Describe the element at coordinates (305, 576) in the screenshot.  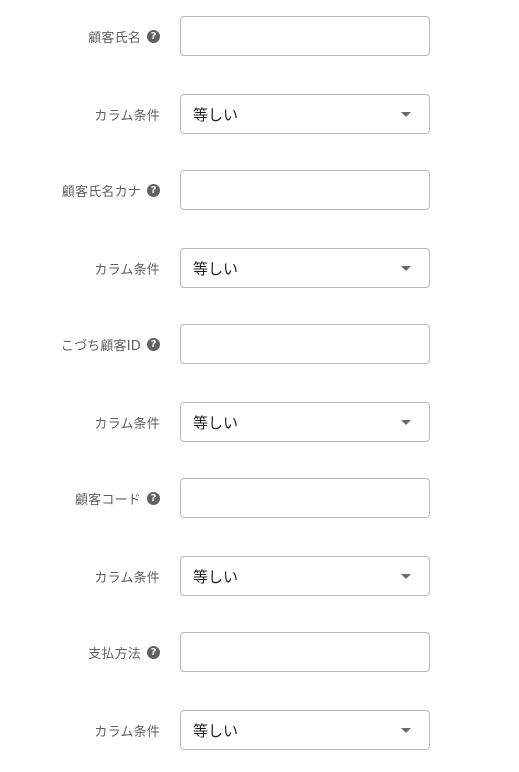
I see `customer-code-condition-select: 等しい` at that location.